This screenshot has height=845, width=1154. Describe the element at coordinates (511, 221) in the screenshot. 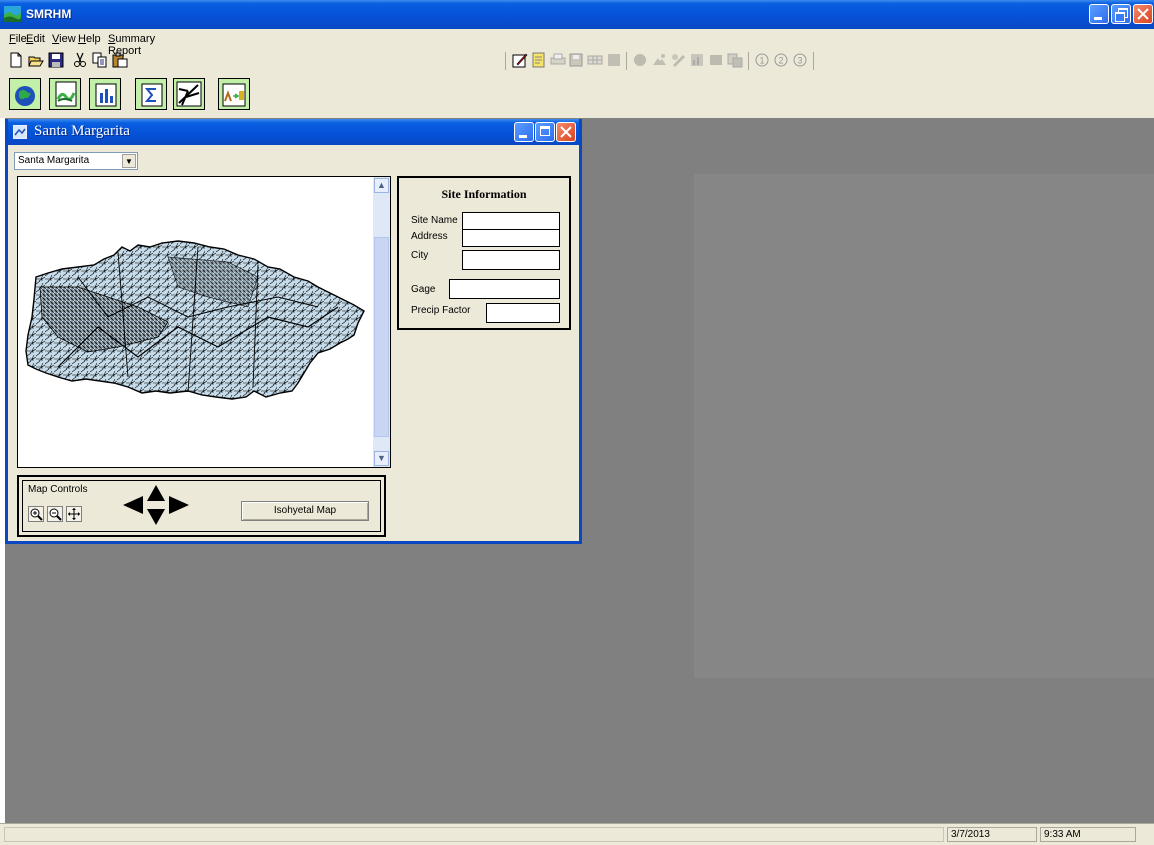

I see `site-name-field` at that location.